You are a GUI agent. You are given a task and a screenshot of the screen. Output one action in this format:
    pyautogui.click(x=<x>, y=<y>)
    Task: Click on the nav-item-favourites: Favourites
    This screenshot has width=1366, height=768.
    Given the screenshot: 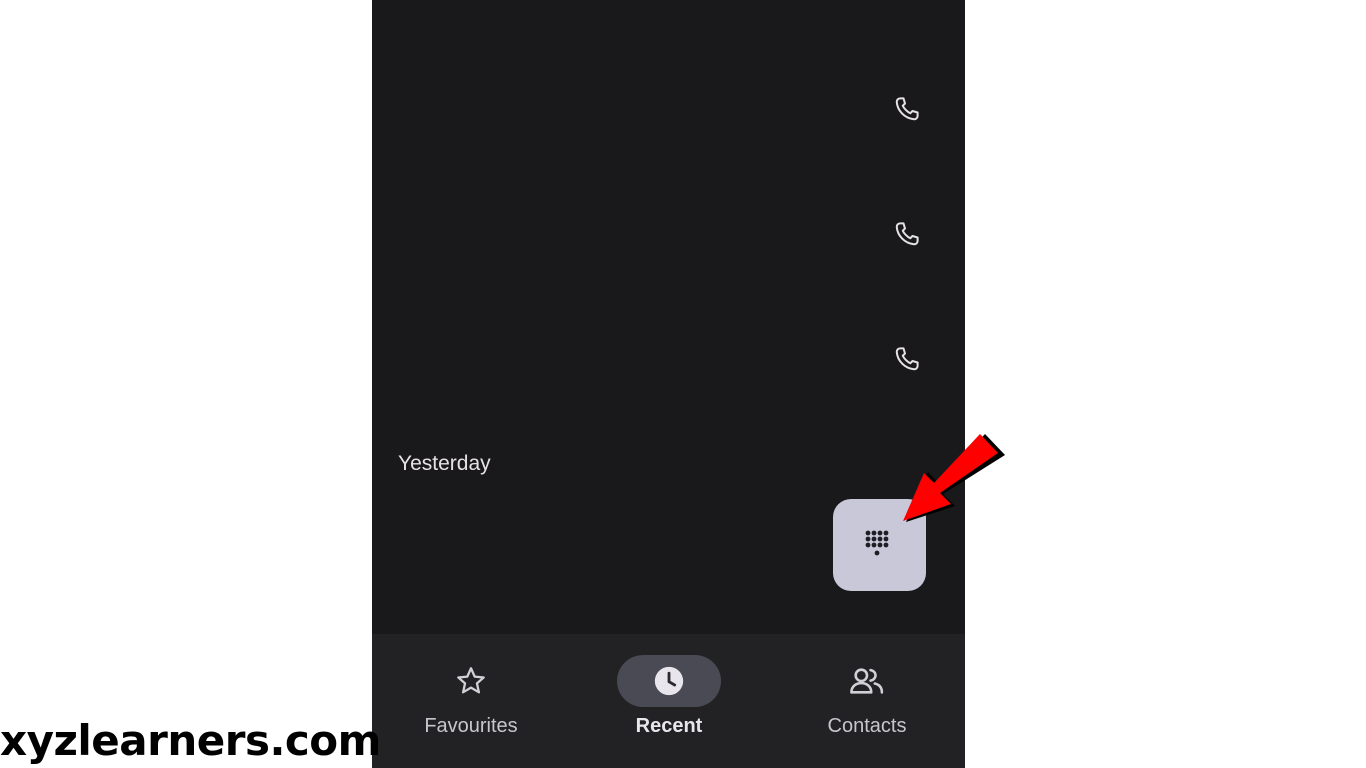 What is the action you would take?
    pyautogui.click(x=471, y=701)
    